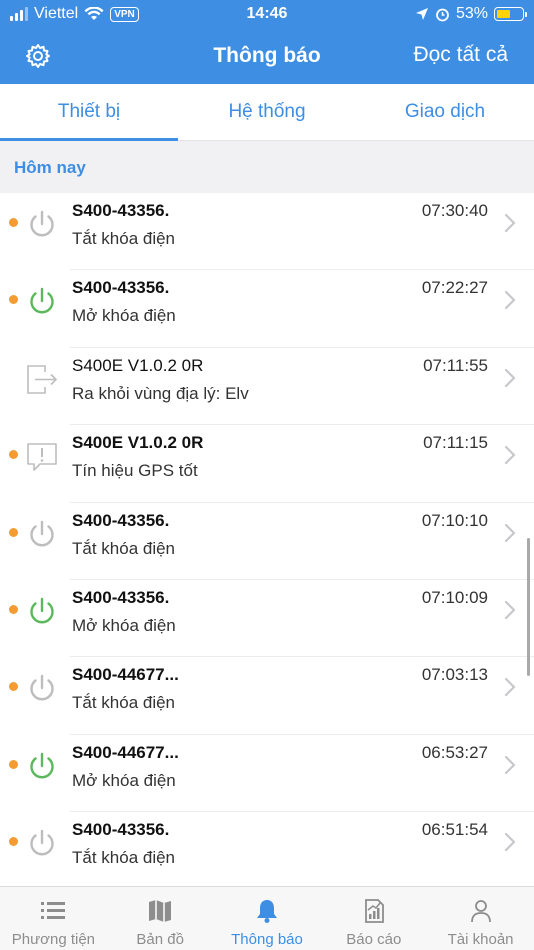 This screenshot has height=950, width=534. What do you see at coordinates (455, 443) in the screenshot?
I see `notification-time: 07:11:15` at bounding box center [455, 443].